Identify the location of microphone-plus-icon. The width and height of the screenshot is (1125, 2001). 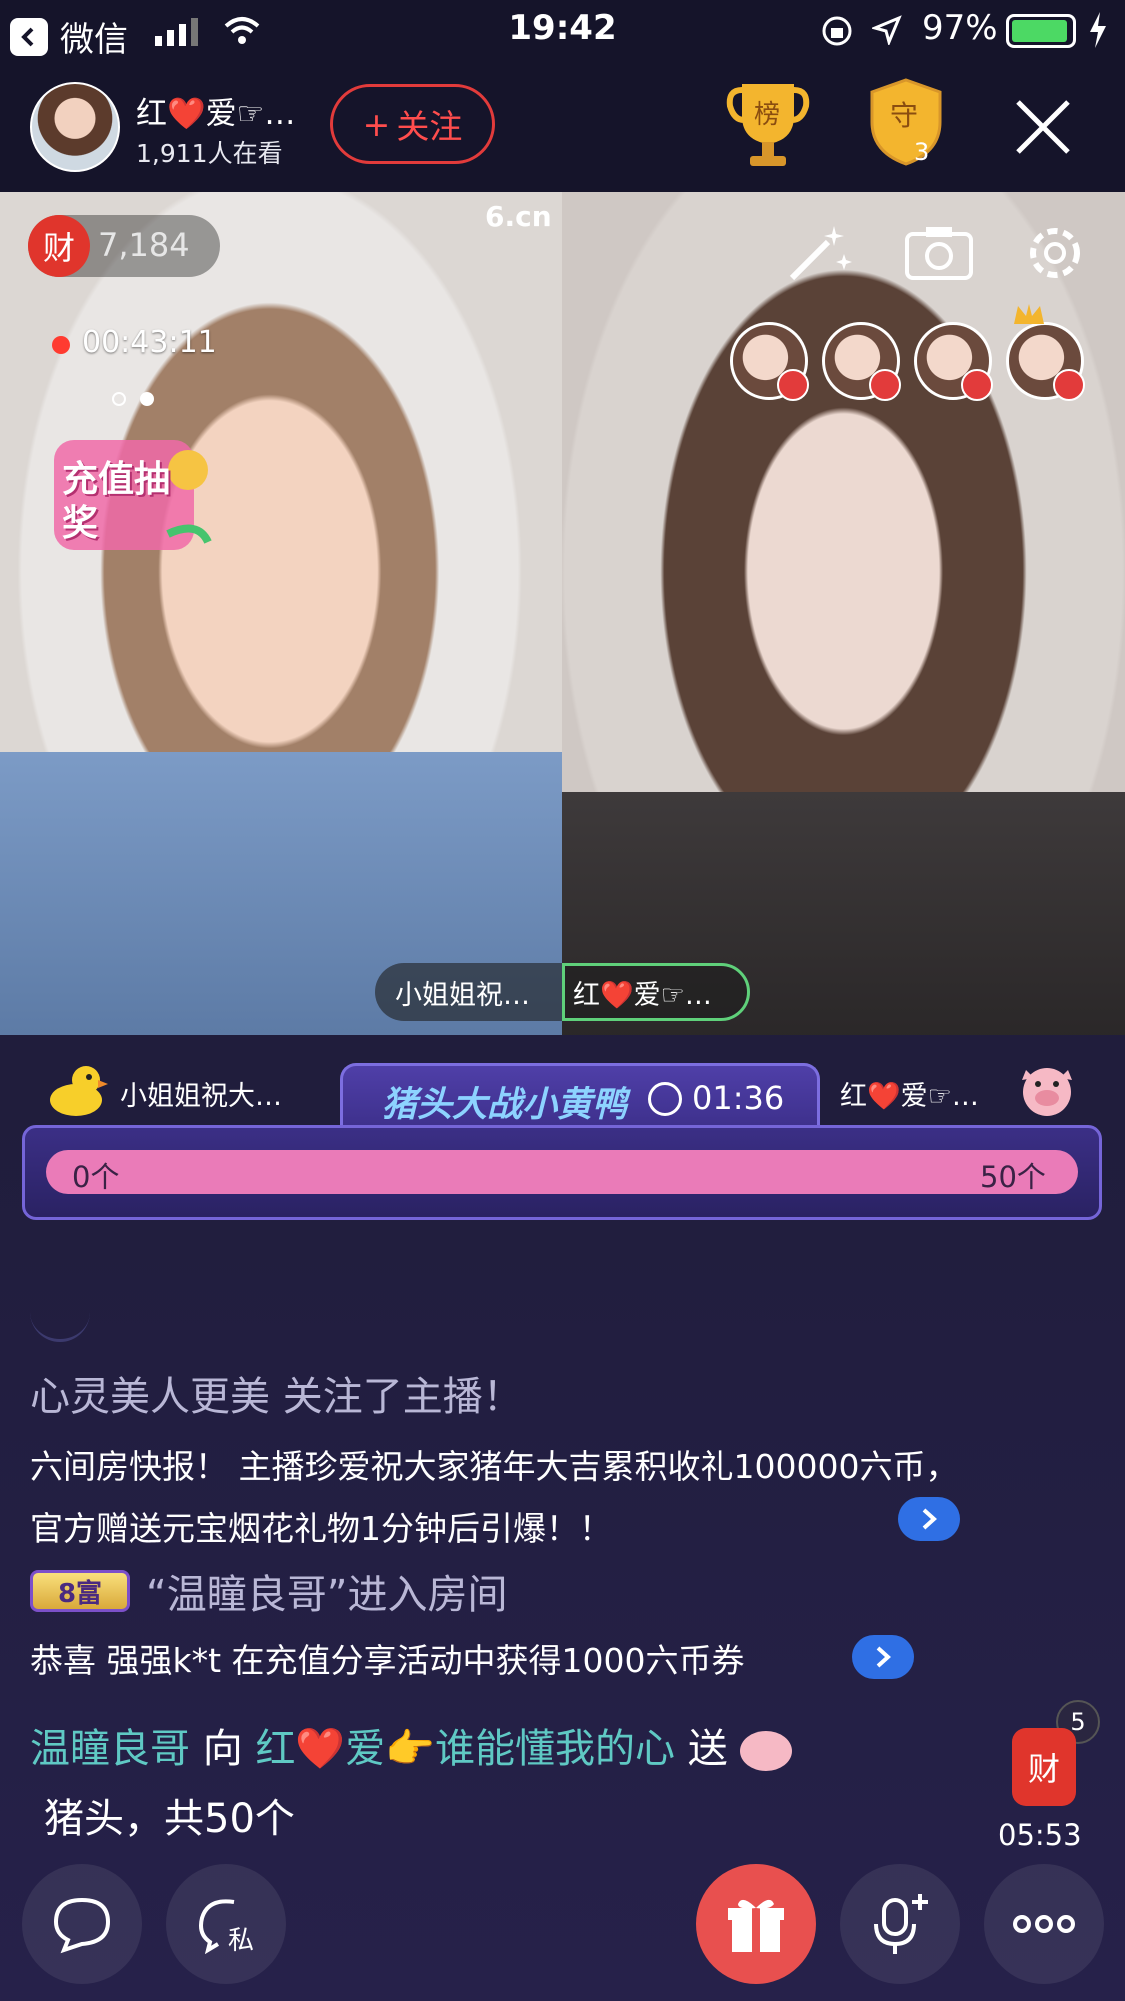
(901, 1924).